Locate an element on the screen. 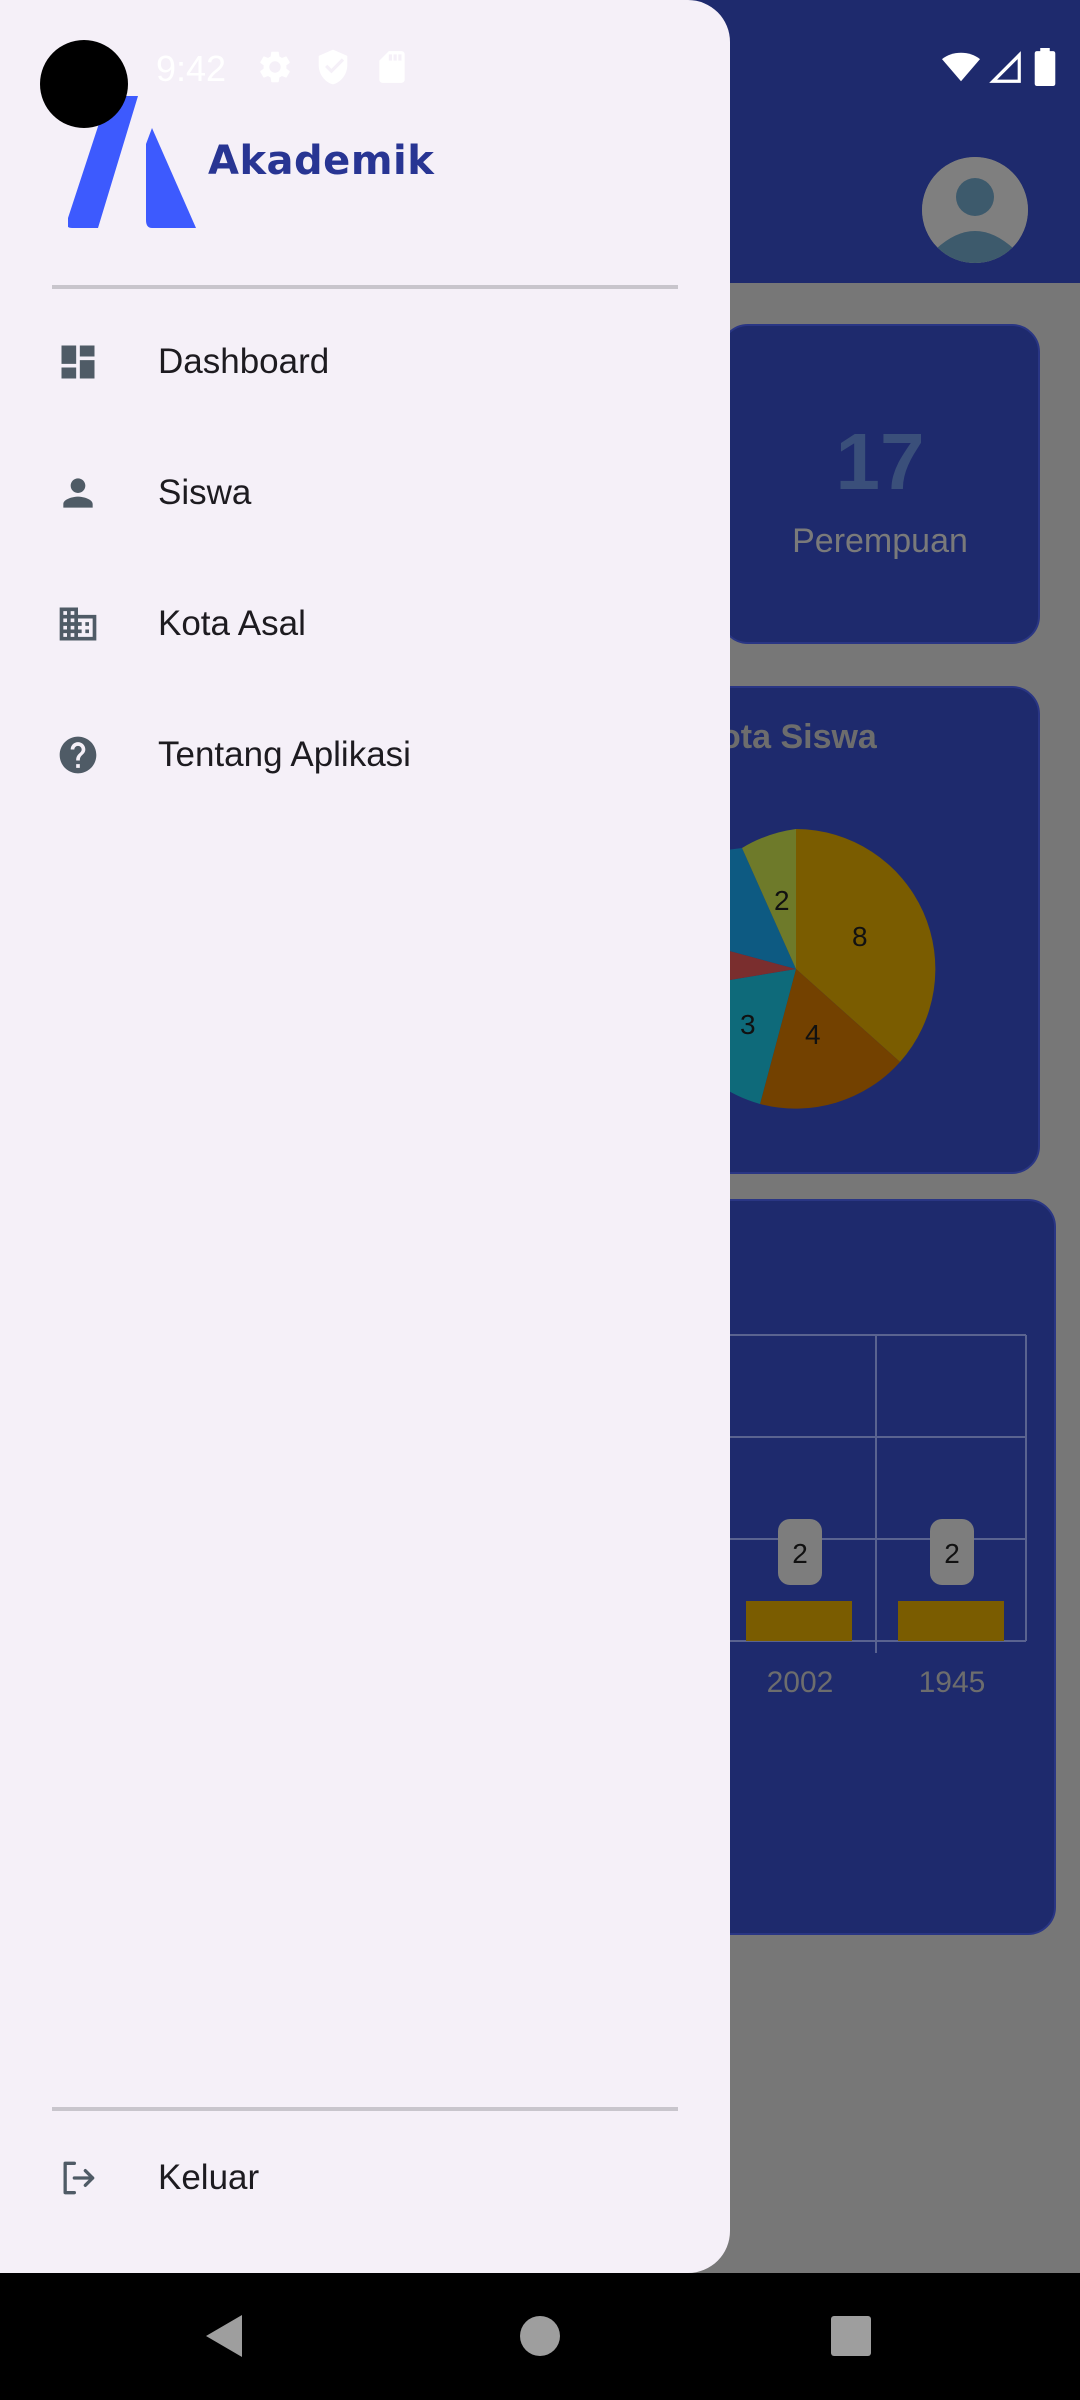 The height and width of the screenshot is (2400, 1080). drawer-item-kota-asal: Kota Asal is located at coordinates (365, 624).